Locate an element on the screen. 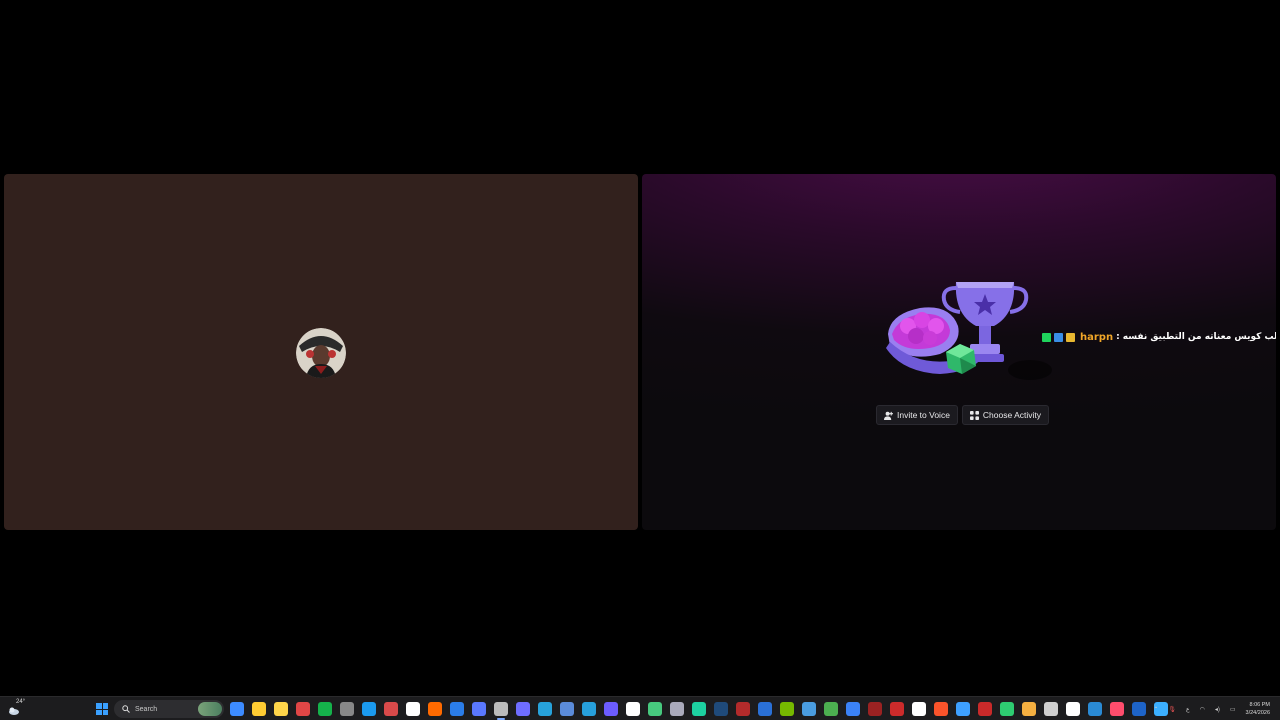  add-user-icon is located at coordinates (888, 415).